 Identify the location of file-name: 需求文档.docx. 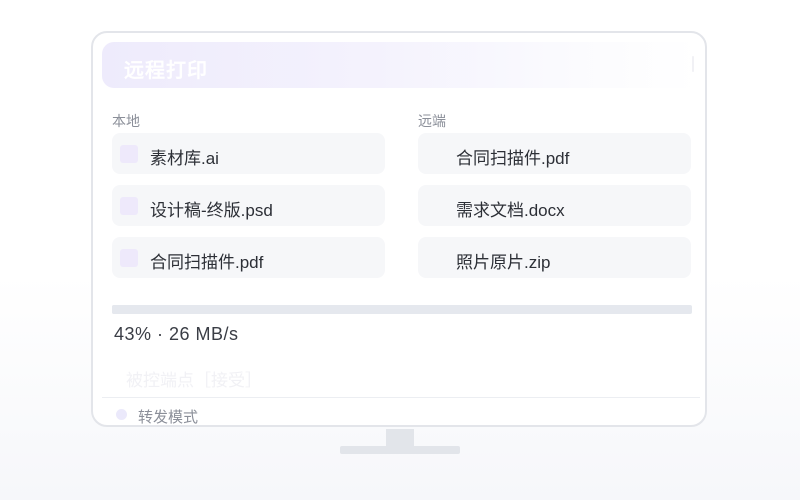
(510, 210).